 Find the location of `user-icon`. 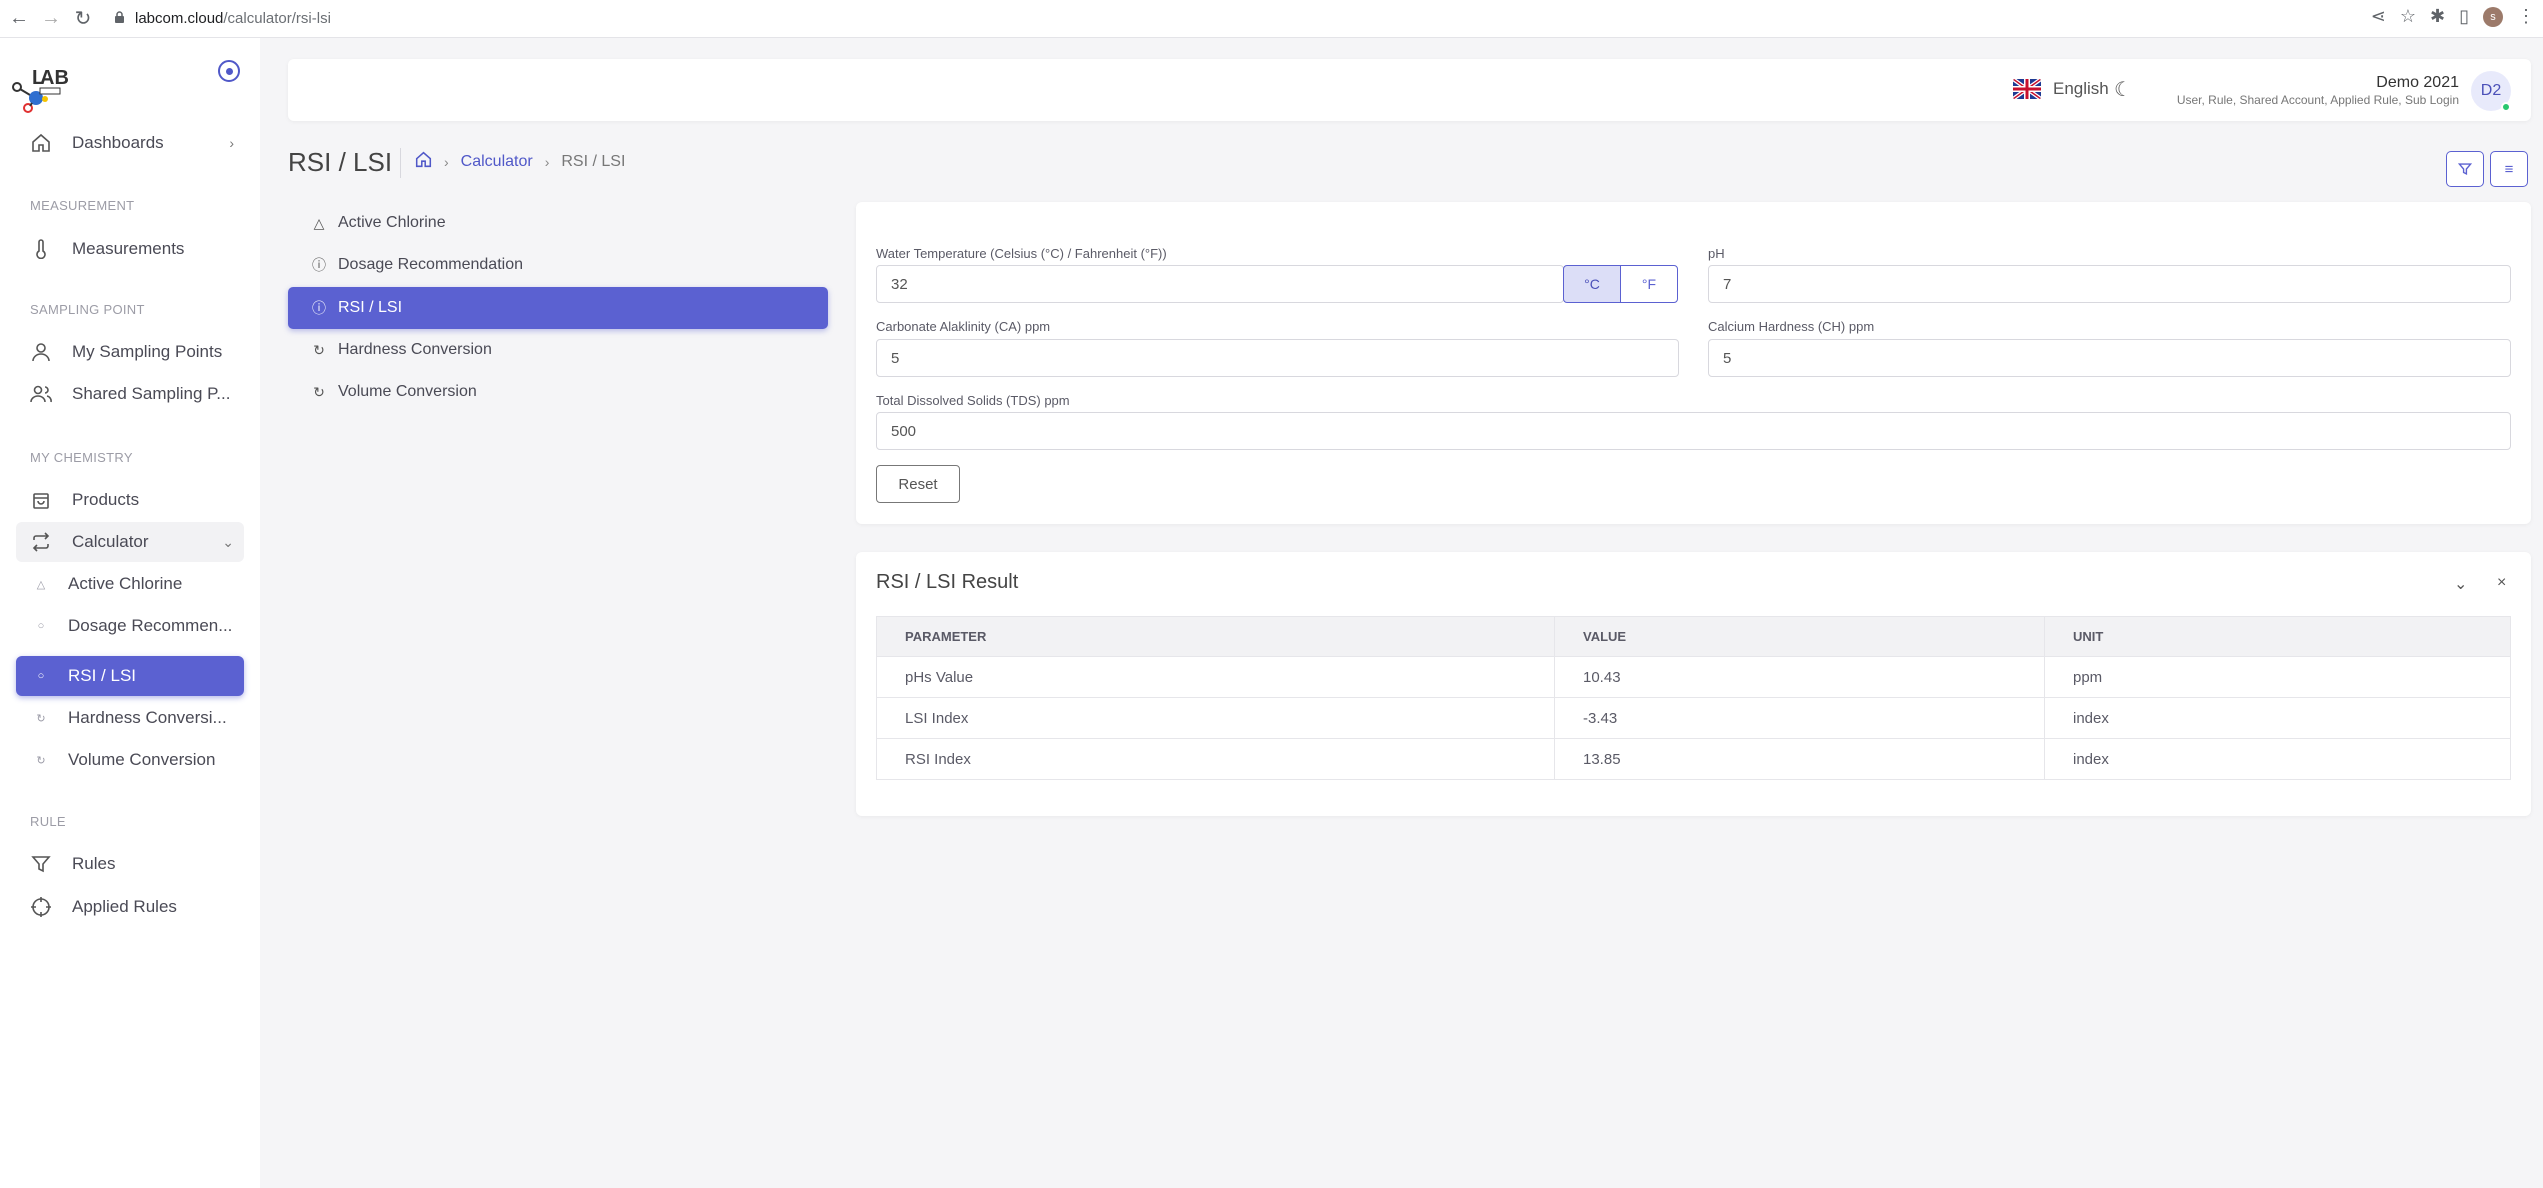

user-icon is located at coordinates (41, 352).